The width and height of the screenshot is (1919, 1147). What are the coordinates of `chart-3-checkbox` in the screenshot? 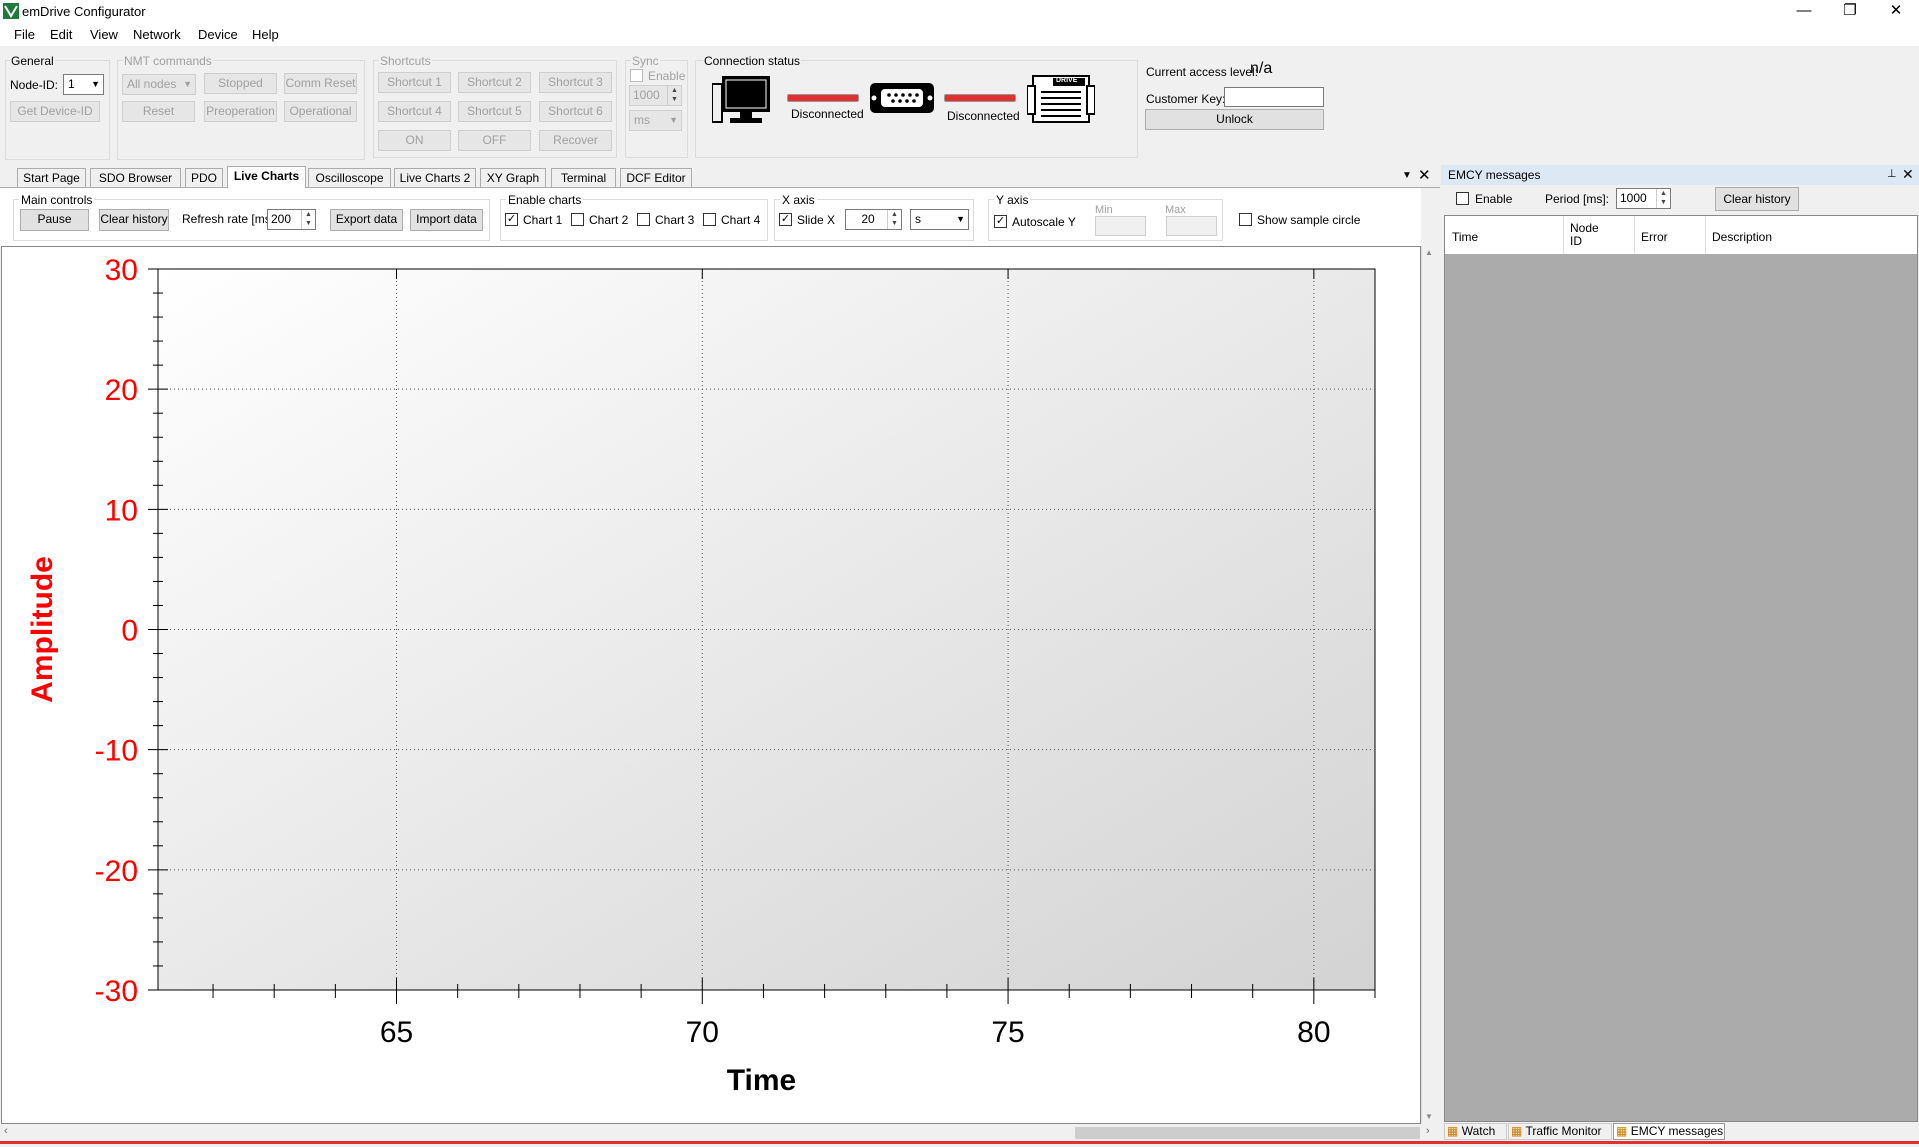 It's located at (643, 219).